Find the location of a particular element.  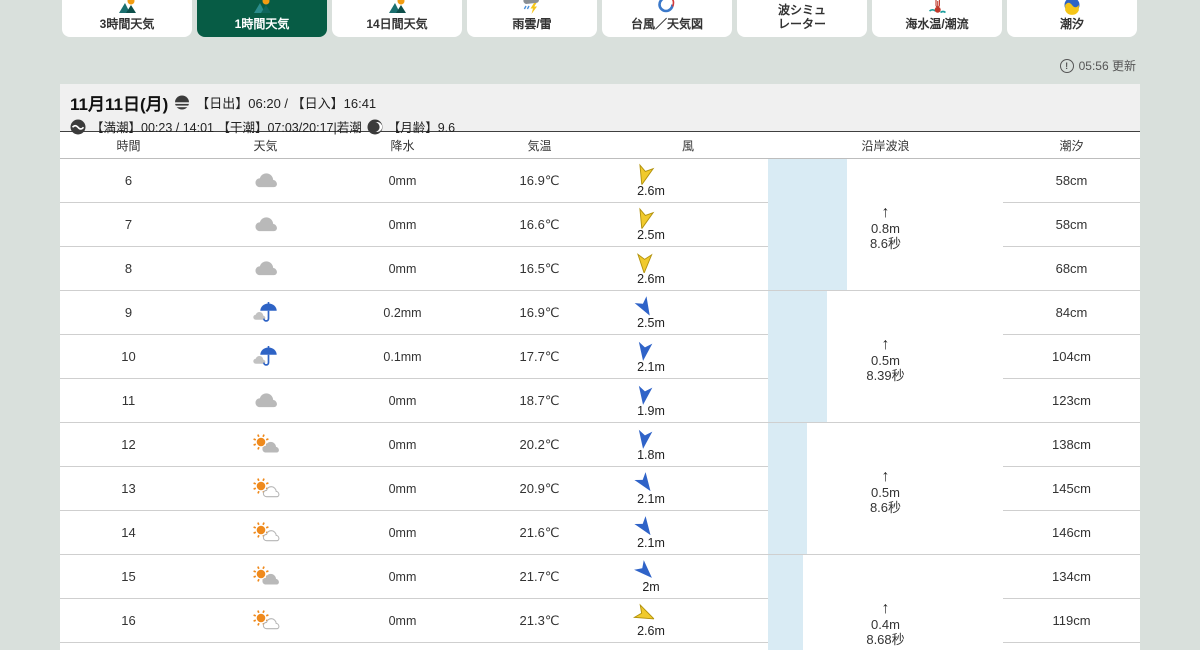

sun-cloud-icon is located at coordinates (265, 575).